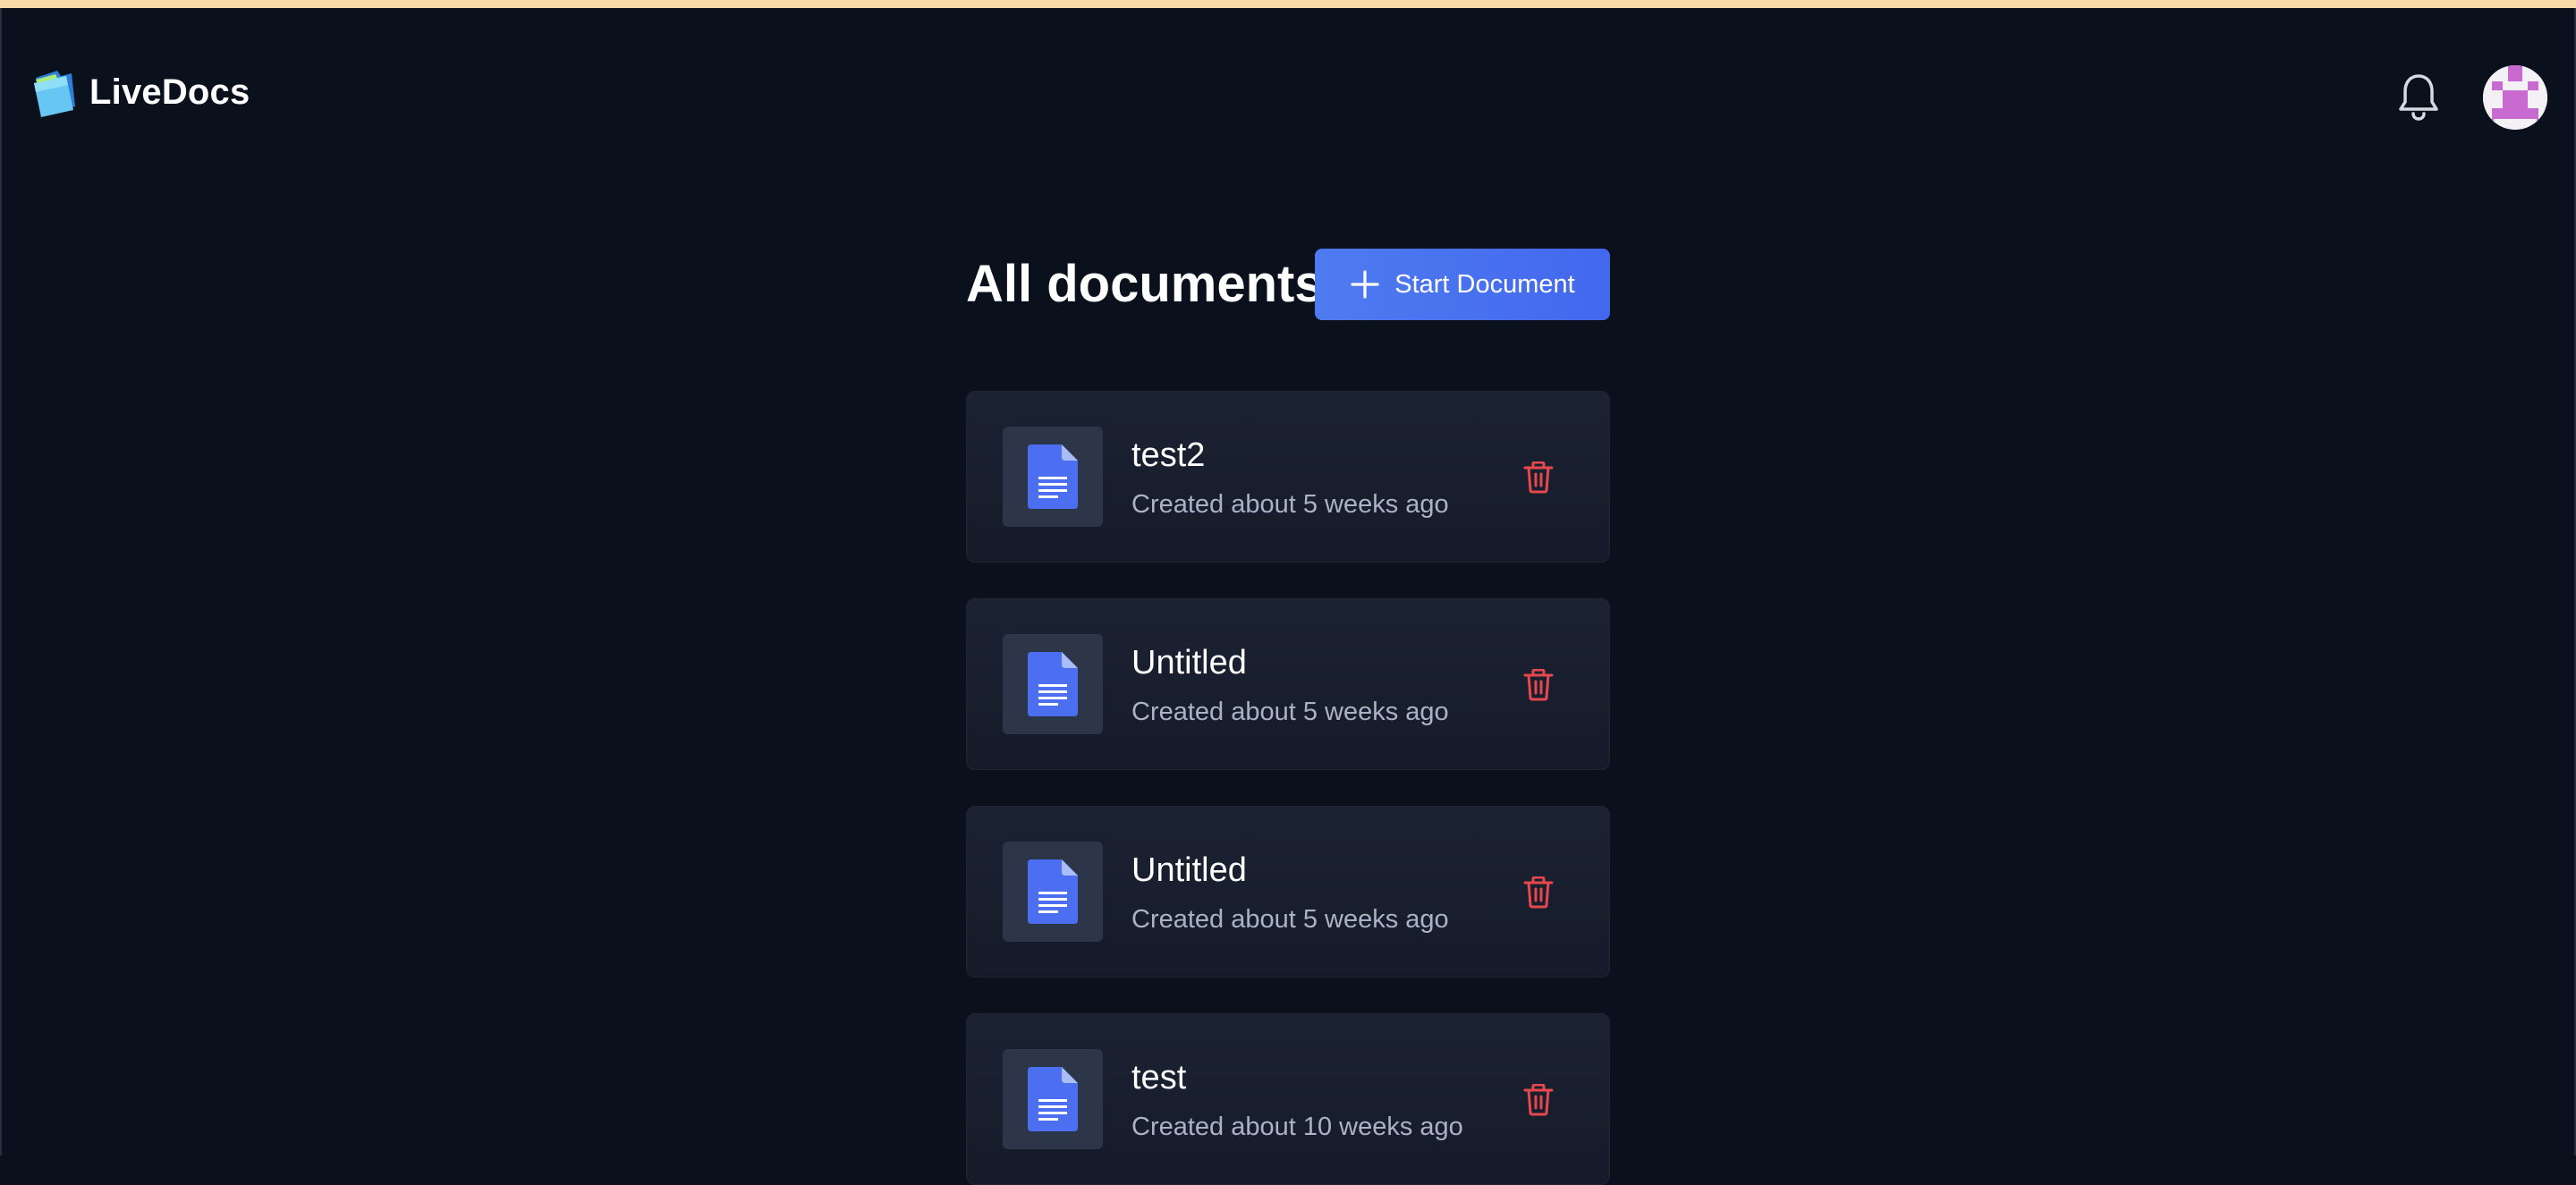 The image size is (2576, 1185). I want to click on folder-logo-icon, so click(54, 94).